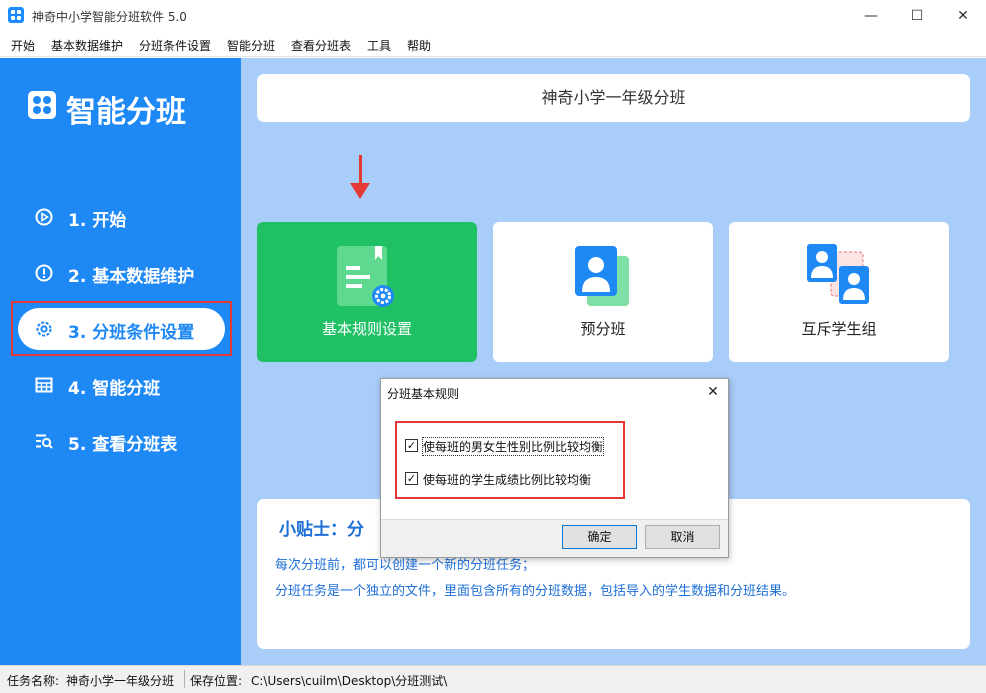 The height and width of the screenshot is (693, 986). Describe the element at coordinates (126, 112) in the screenshot. I see `app-name: 智能分班` at that location.